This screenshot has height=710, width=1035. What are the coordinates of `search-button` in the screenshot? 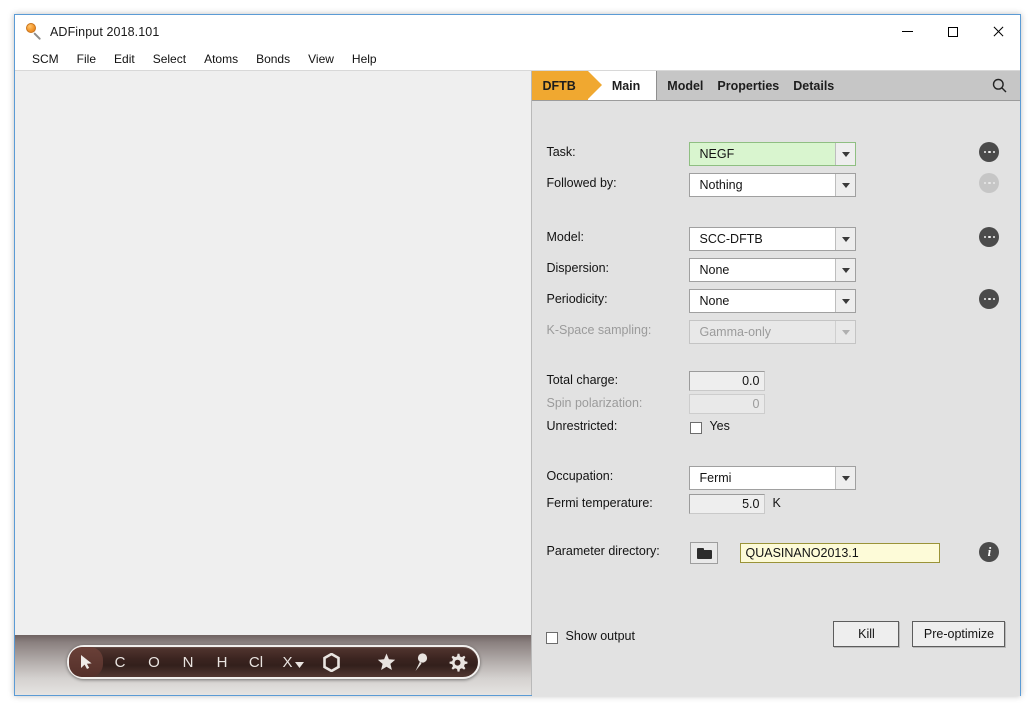 It's located at (999, 85).